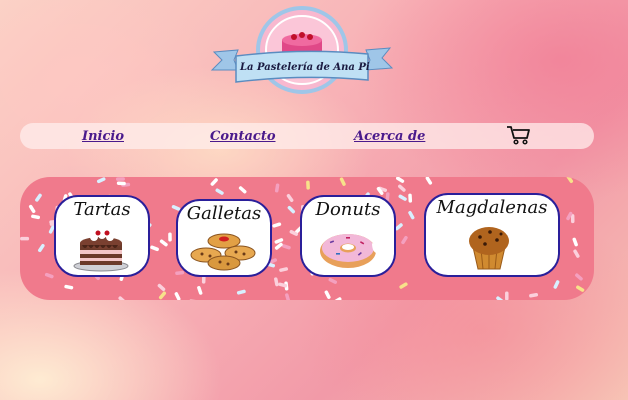  I want to click on category-label-magdalenas: Magdalenas, so click(492, 207).